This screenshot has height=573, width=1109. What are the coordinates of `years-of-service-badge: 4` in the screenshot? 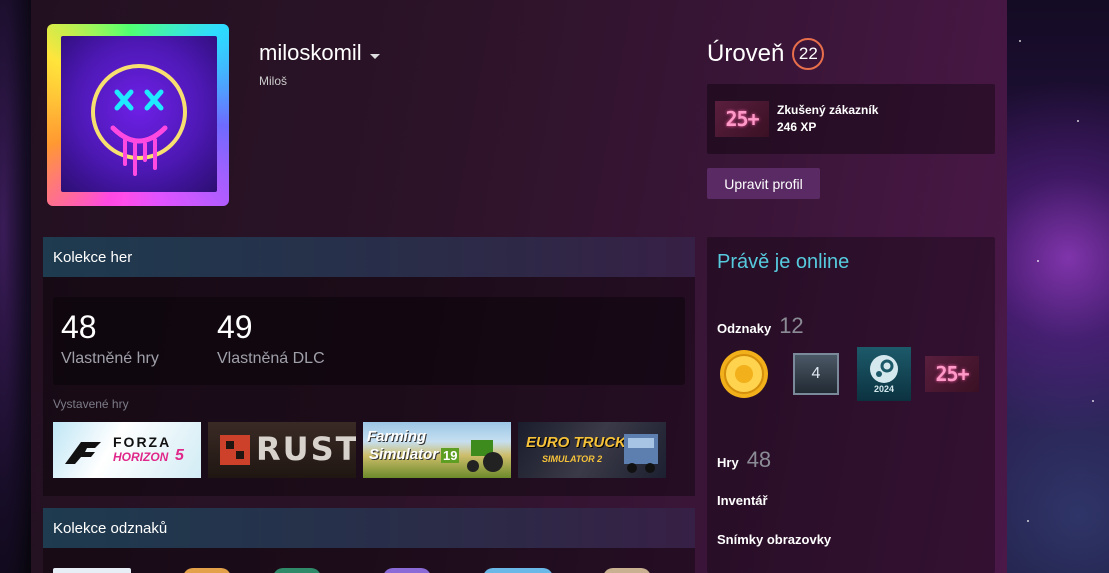 It's located at (816, 374).